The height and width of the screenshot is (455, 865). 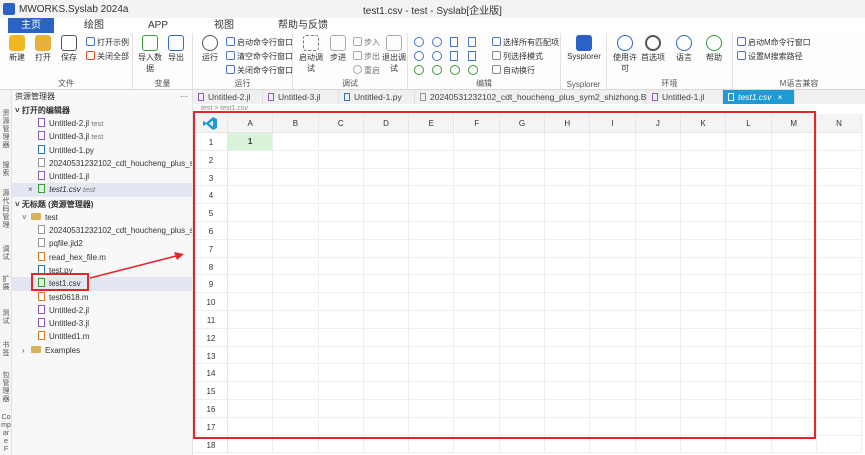 What do you see at coordinates (454, 42) in the screenshot?
I see `bookmark-icon` at bounding box center [454, 42].